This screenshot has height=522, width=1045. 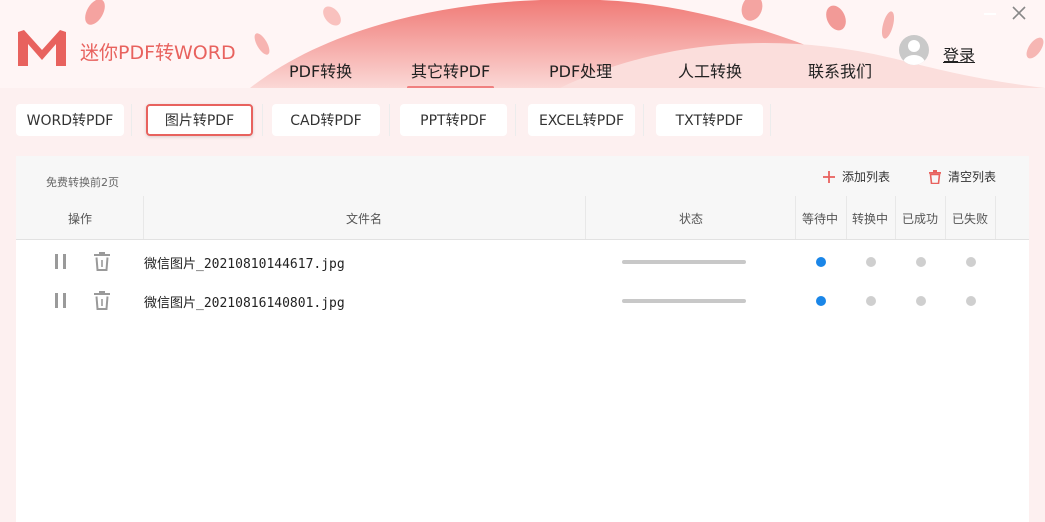 What do you see at coordinates (364, 219) in the screenshot?
I see `column-filename: 文件名` at bounding box center [364, 219].